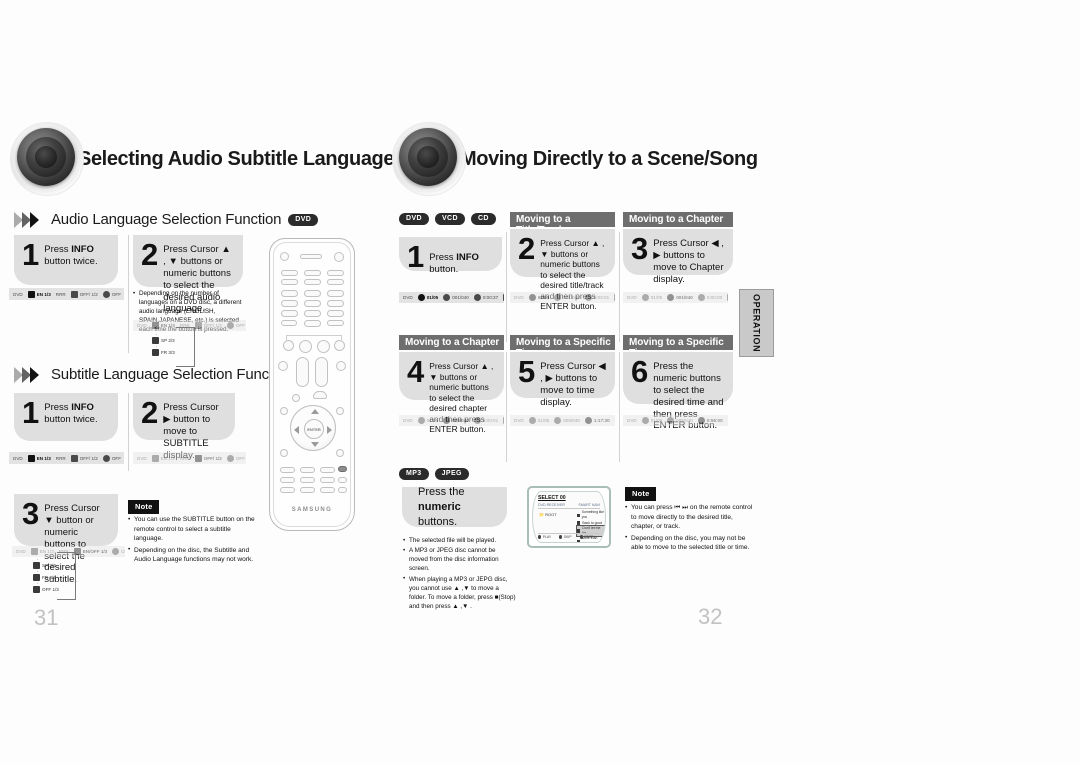 Image resolution: width=1080 pixels, height=763 pixels. What do you see at coordinates (313, 428) in the screenshot?
I see `remote-dpad: ENTER` at bounding box center [313, 428].